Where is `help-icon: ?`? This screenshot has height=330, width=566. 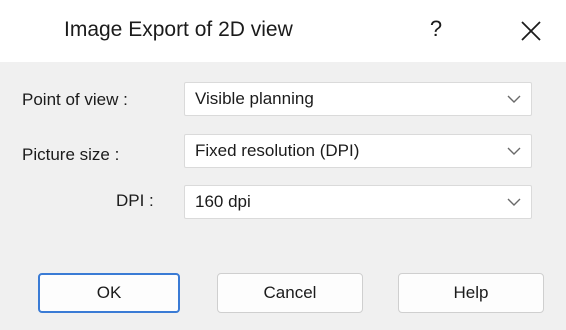 help-icon: ? is located at coordinates (436, 29).